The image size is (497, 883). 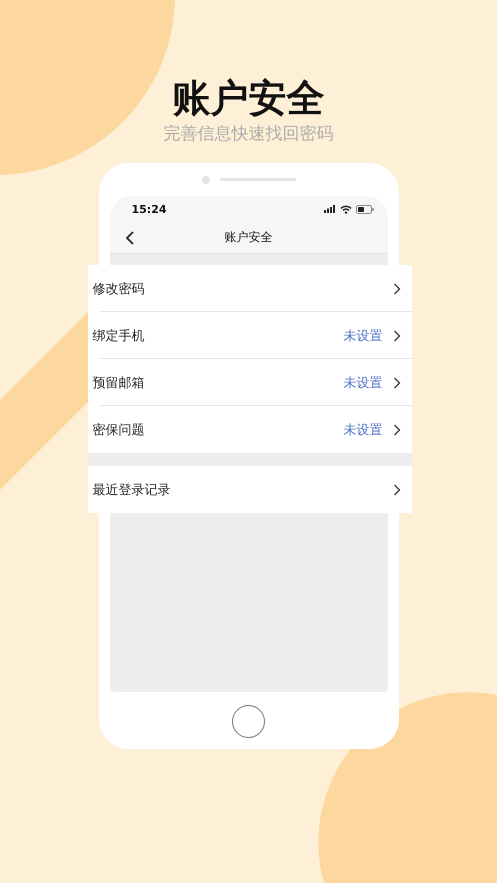 I want to click on row-label: 最近登录记录, so click(x=132, y=490).